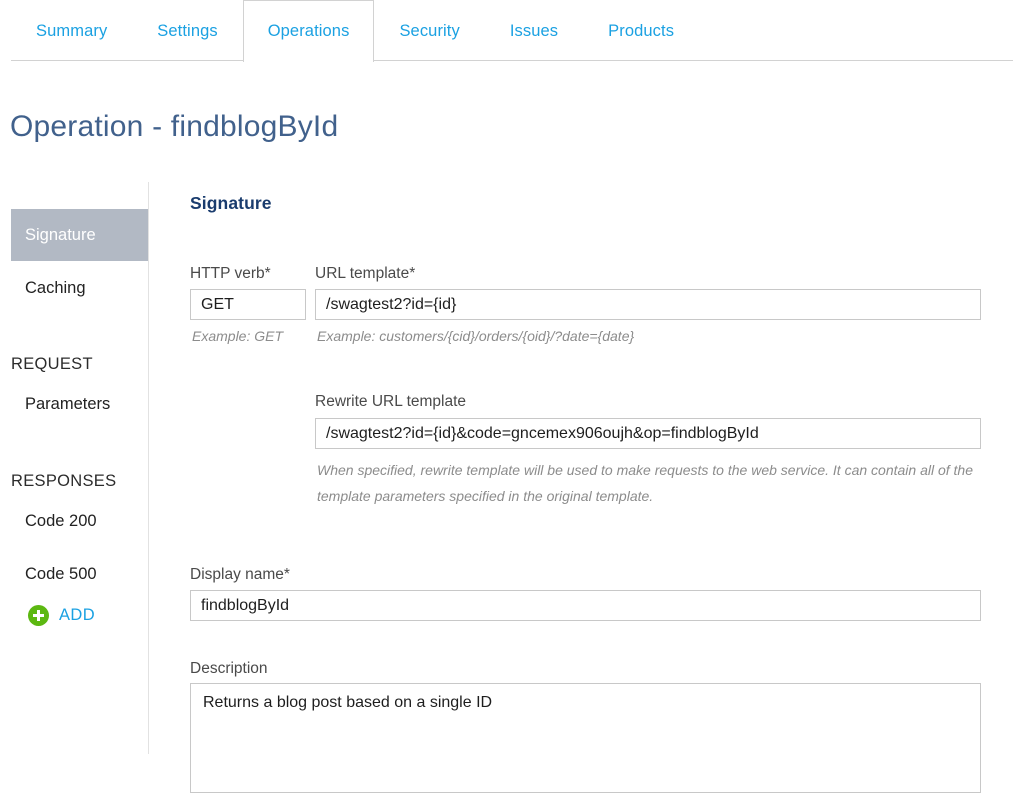  What do you see at coordinates (229, 668) in the screenshot?
I see `description-label: Description` at bounding box center [229, 668].